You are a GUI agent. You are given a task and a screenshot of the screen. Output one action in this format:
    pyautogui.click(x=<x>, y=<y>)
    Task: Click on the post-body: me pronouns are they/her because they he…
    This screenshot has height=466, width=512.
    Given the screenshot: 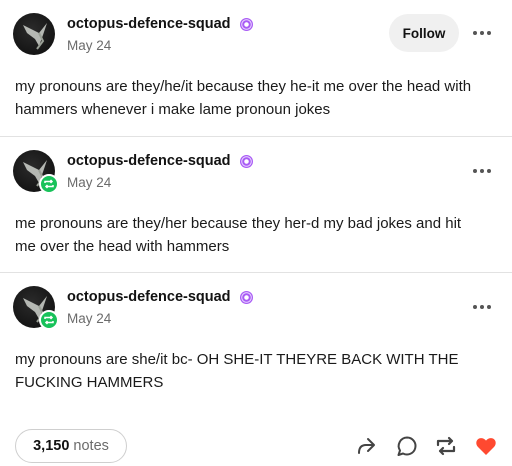 What is the action you would take?
    pyautogui.click(x=257, y=235)
    